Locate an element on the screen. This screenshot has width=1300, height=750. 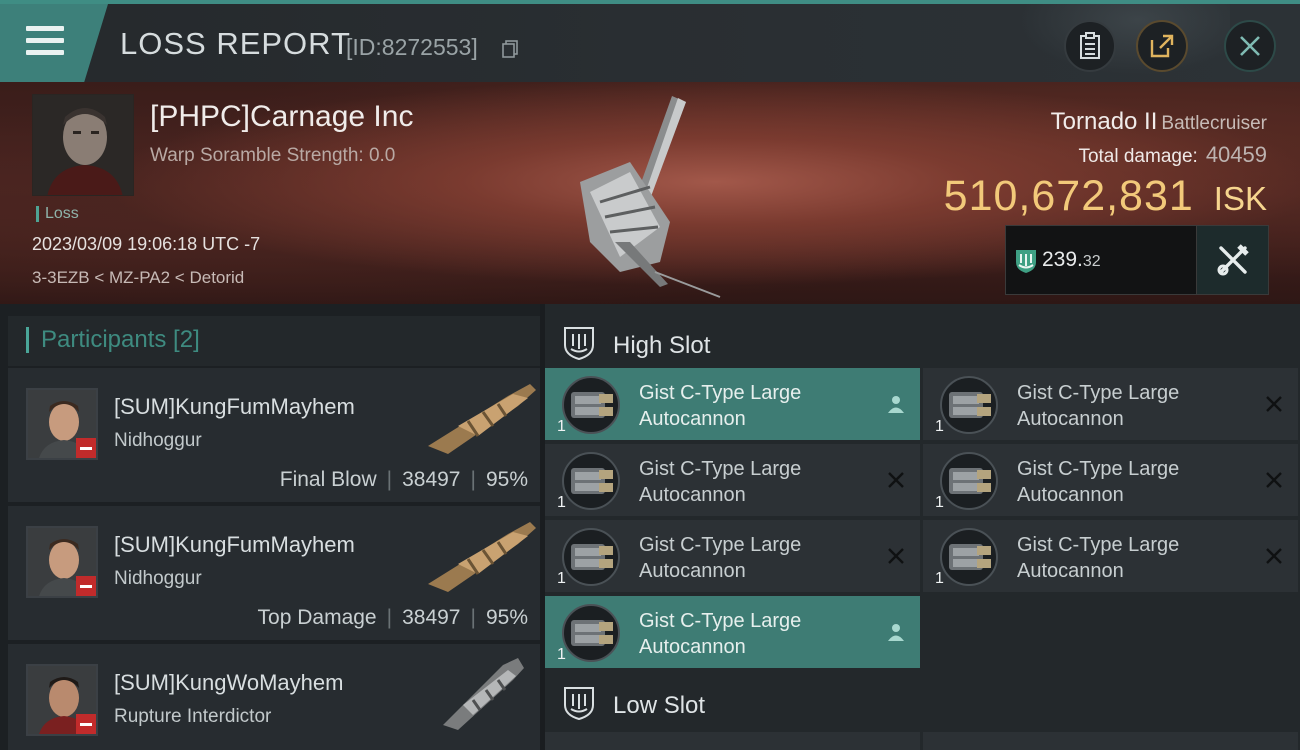
top-bar: LOSS REPORT [ID:8272553] is located at coordinates (650, 42).